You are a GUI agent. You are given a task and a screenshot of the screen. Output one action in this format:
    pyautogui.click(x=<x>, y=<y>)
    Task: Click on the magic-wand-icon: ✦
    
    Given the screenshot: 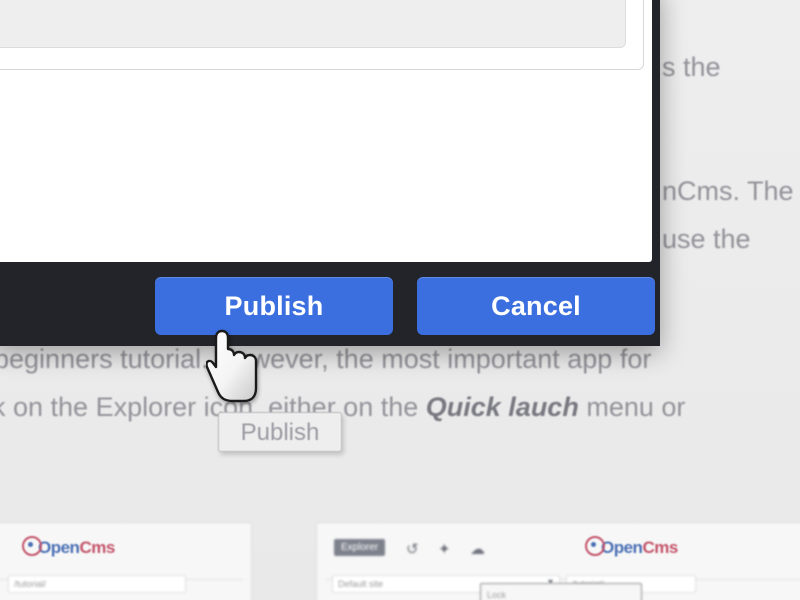 What is the action you would take?
    pyautogui.click(x=444, y=549)
    